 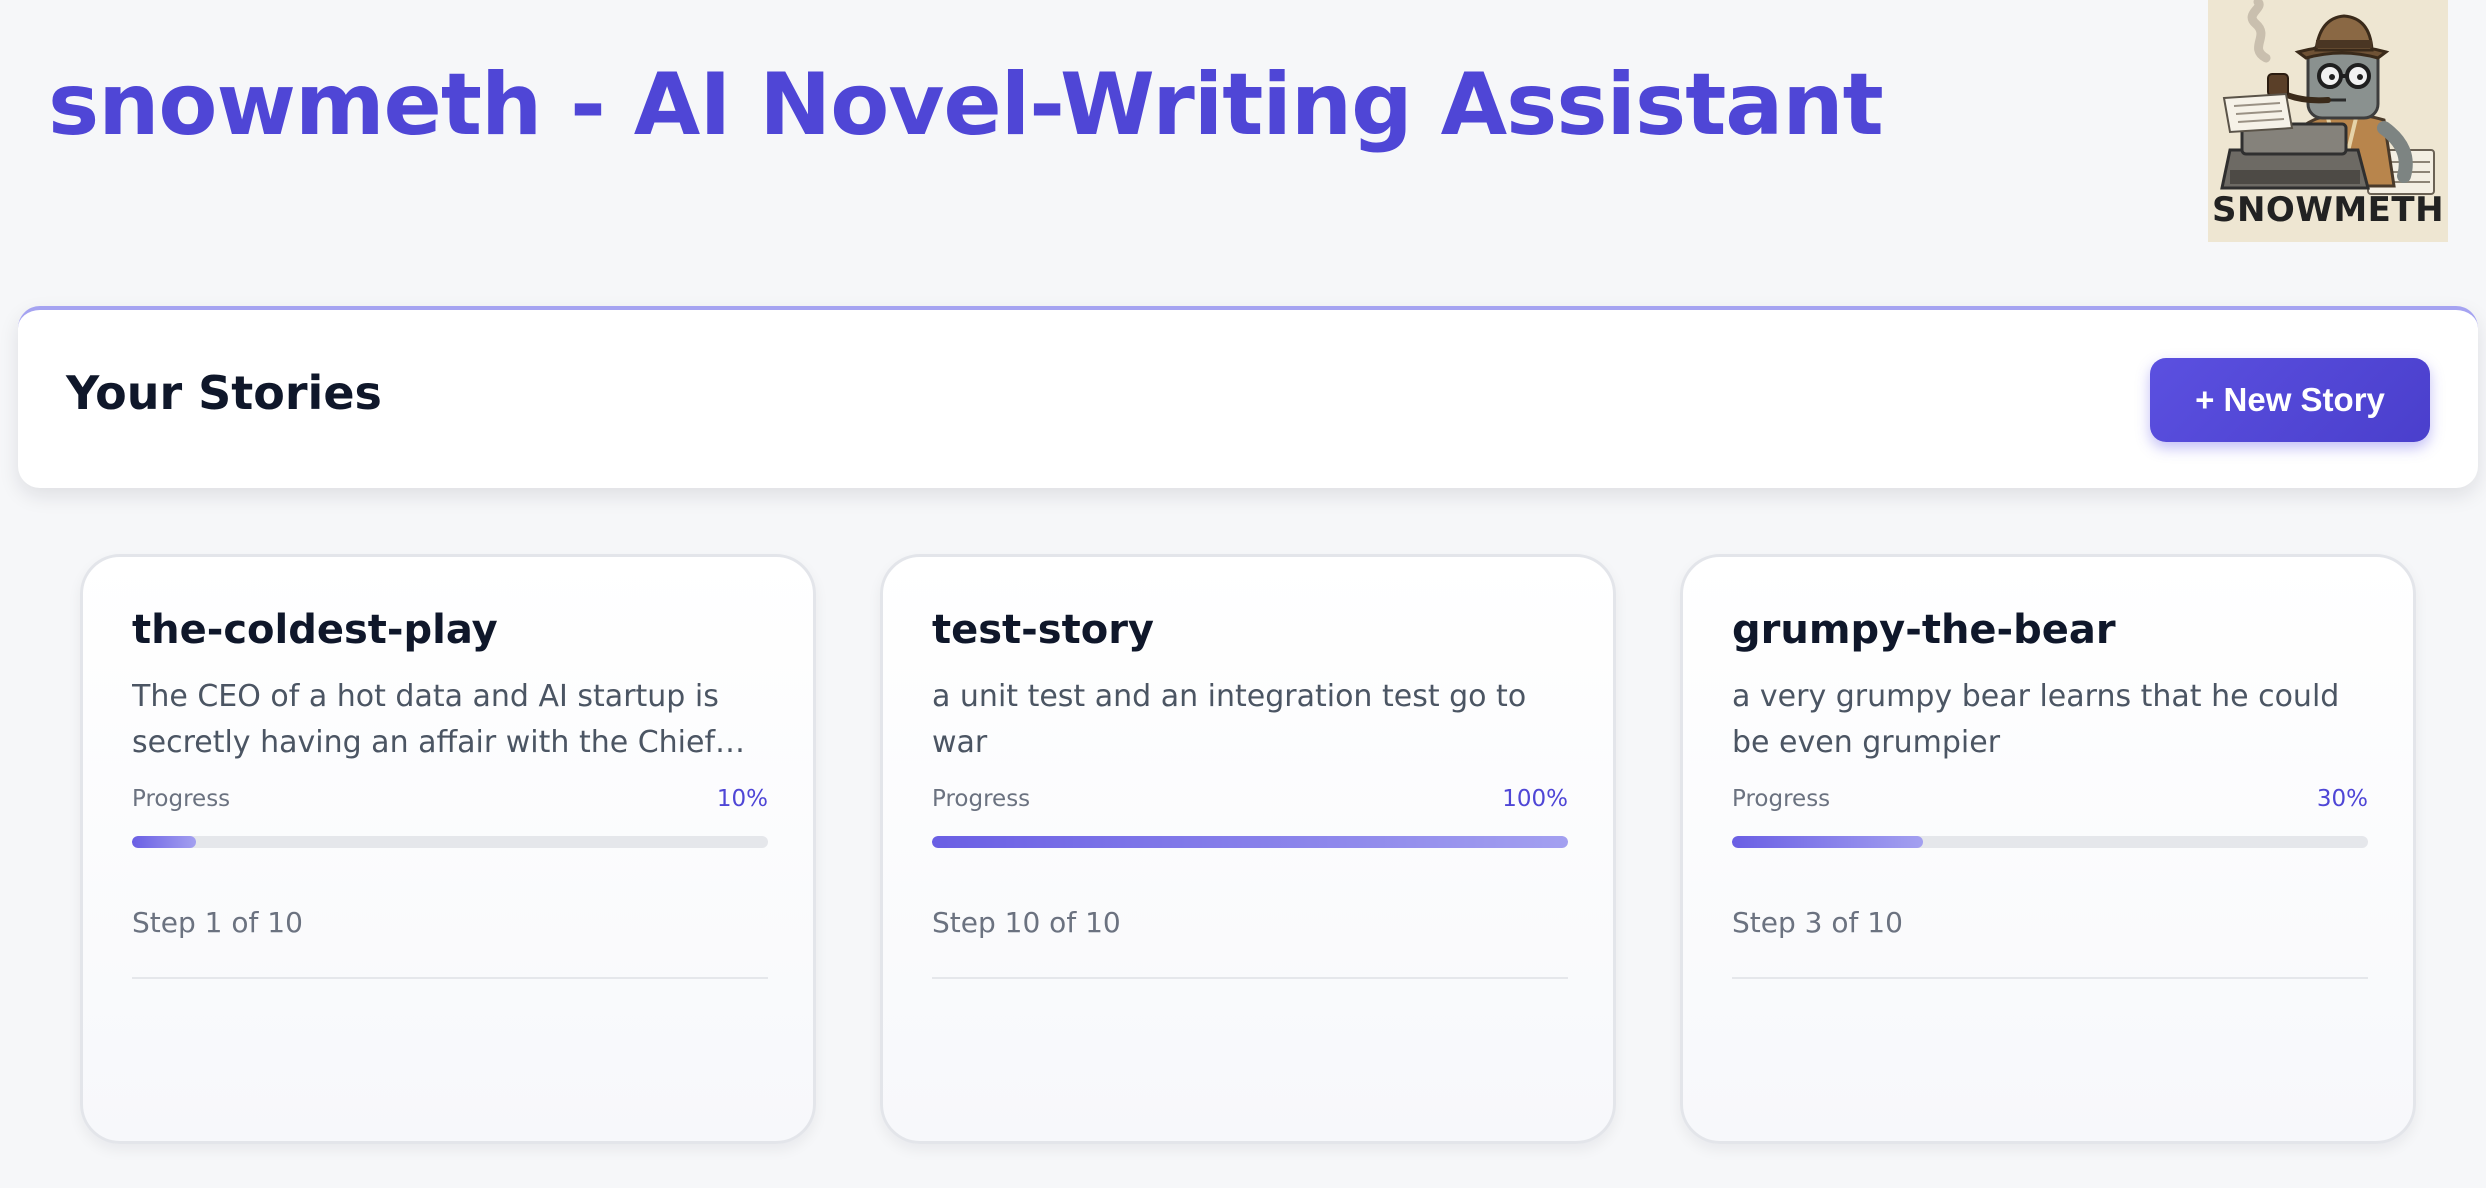 I want to click on story-title: grumpy-the-bear, so click(x=1924, y=630).